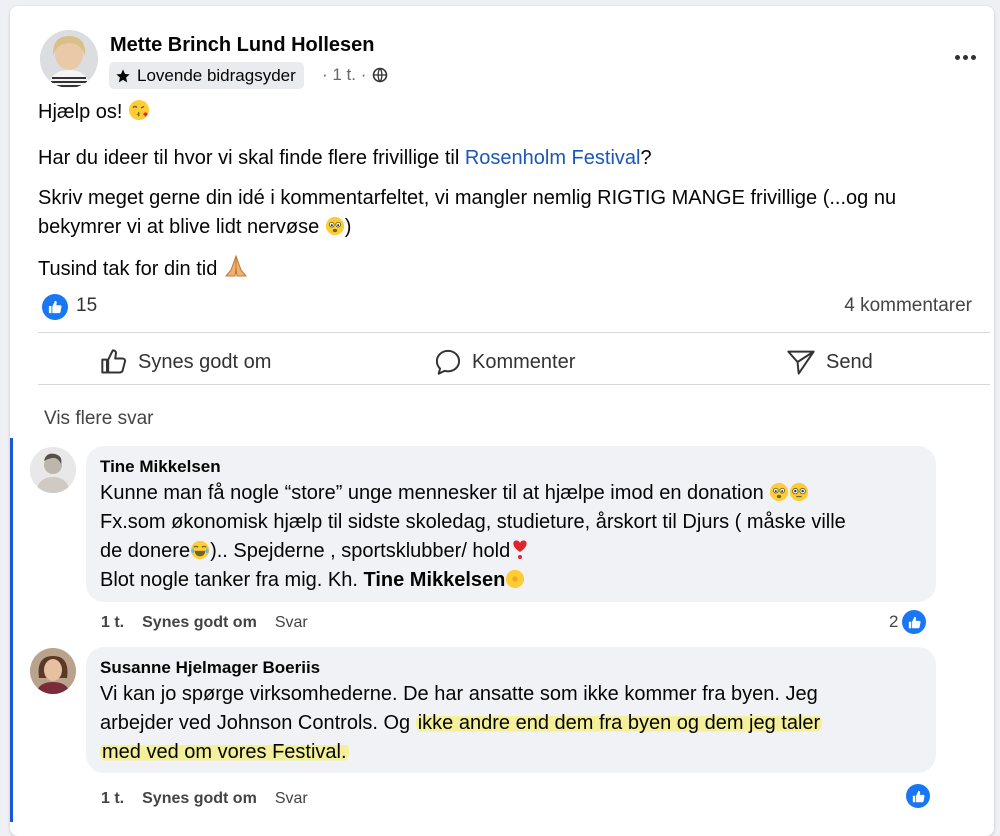 The width and height of the screenshot is (1000, 836). I want to click on more-icon, so click(957, 57).